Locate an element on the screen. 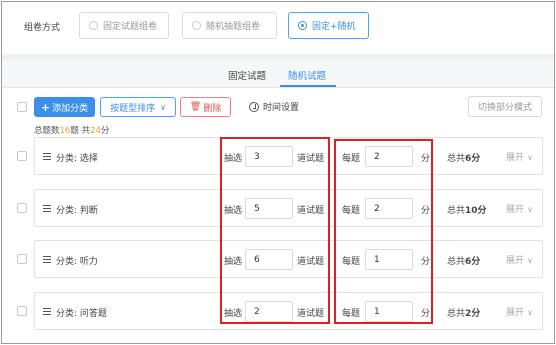  tab-fixed-questions: 固定试题 is located at coordinates (247, 75).